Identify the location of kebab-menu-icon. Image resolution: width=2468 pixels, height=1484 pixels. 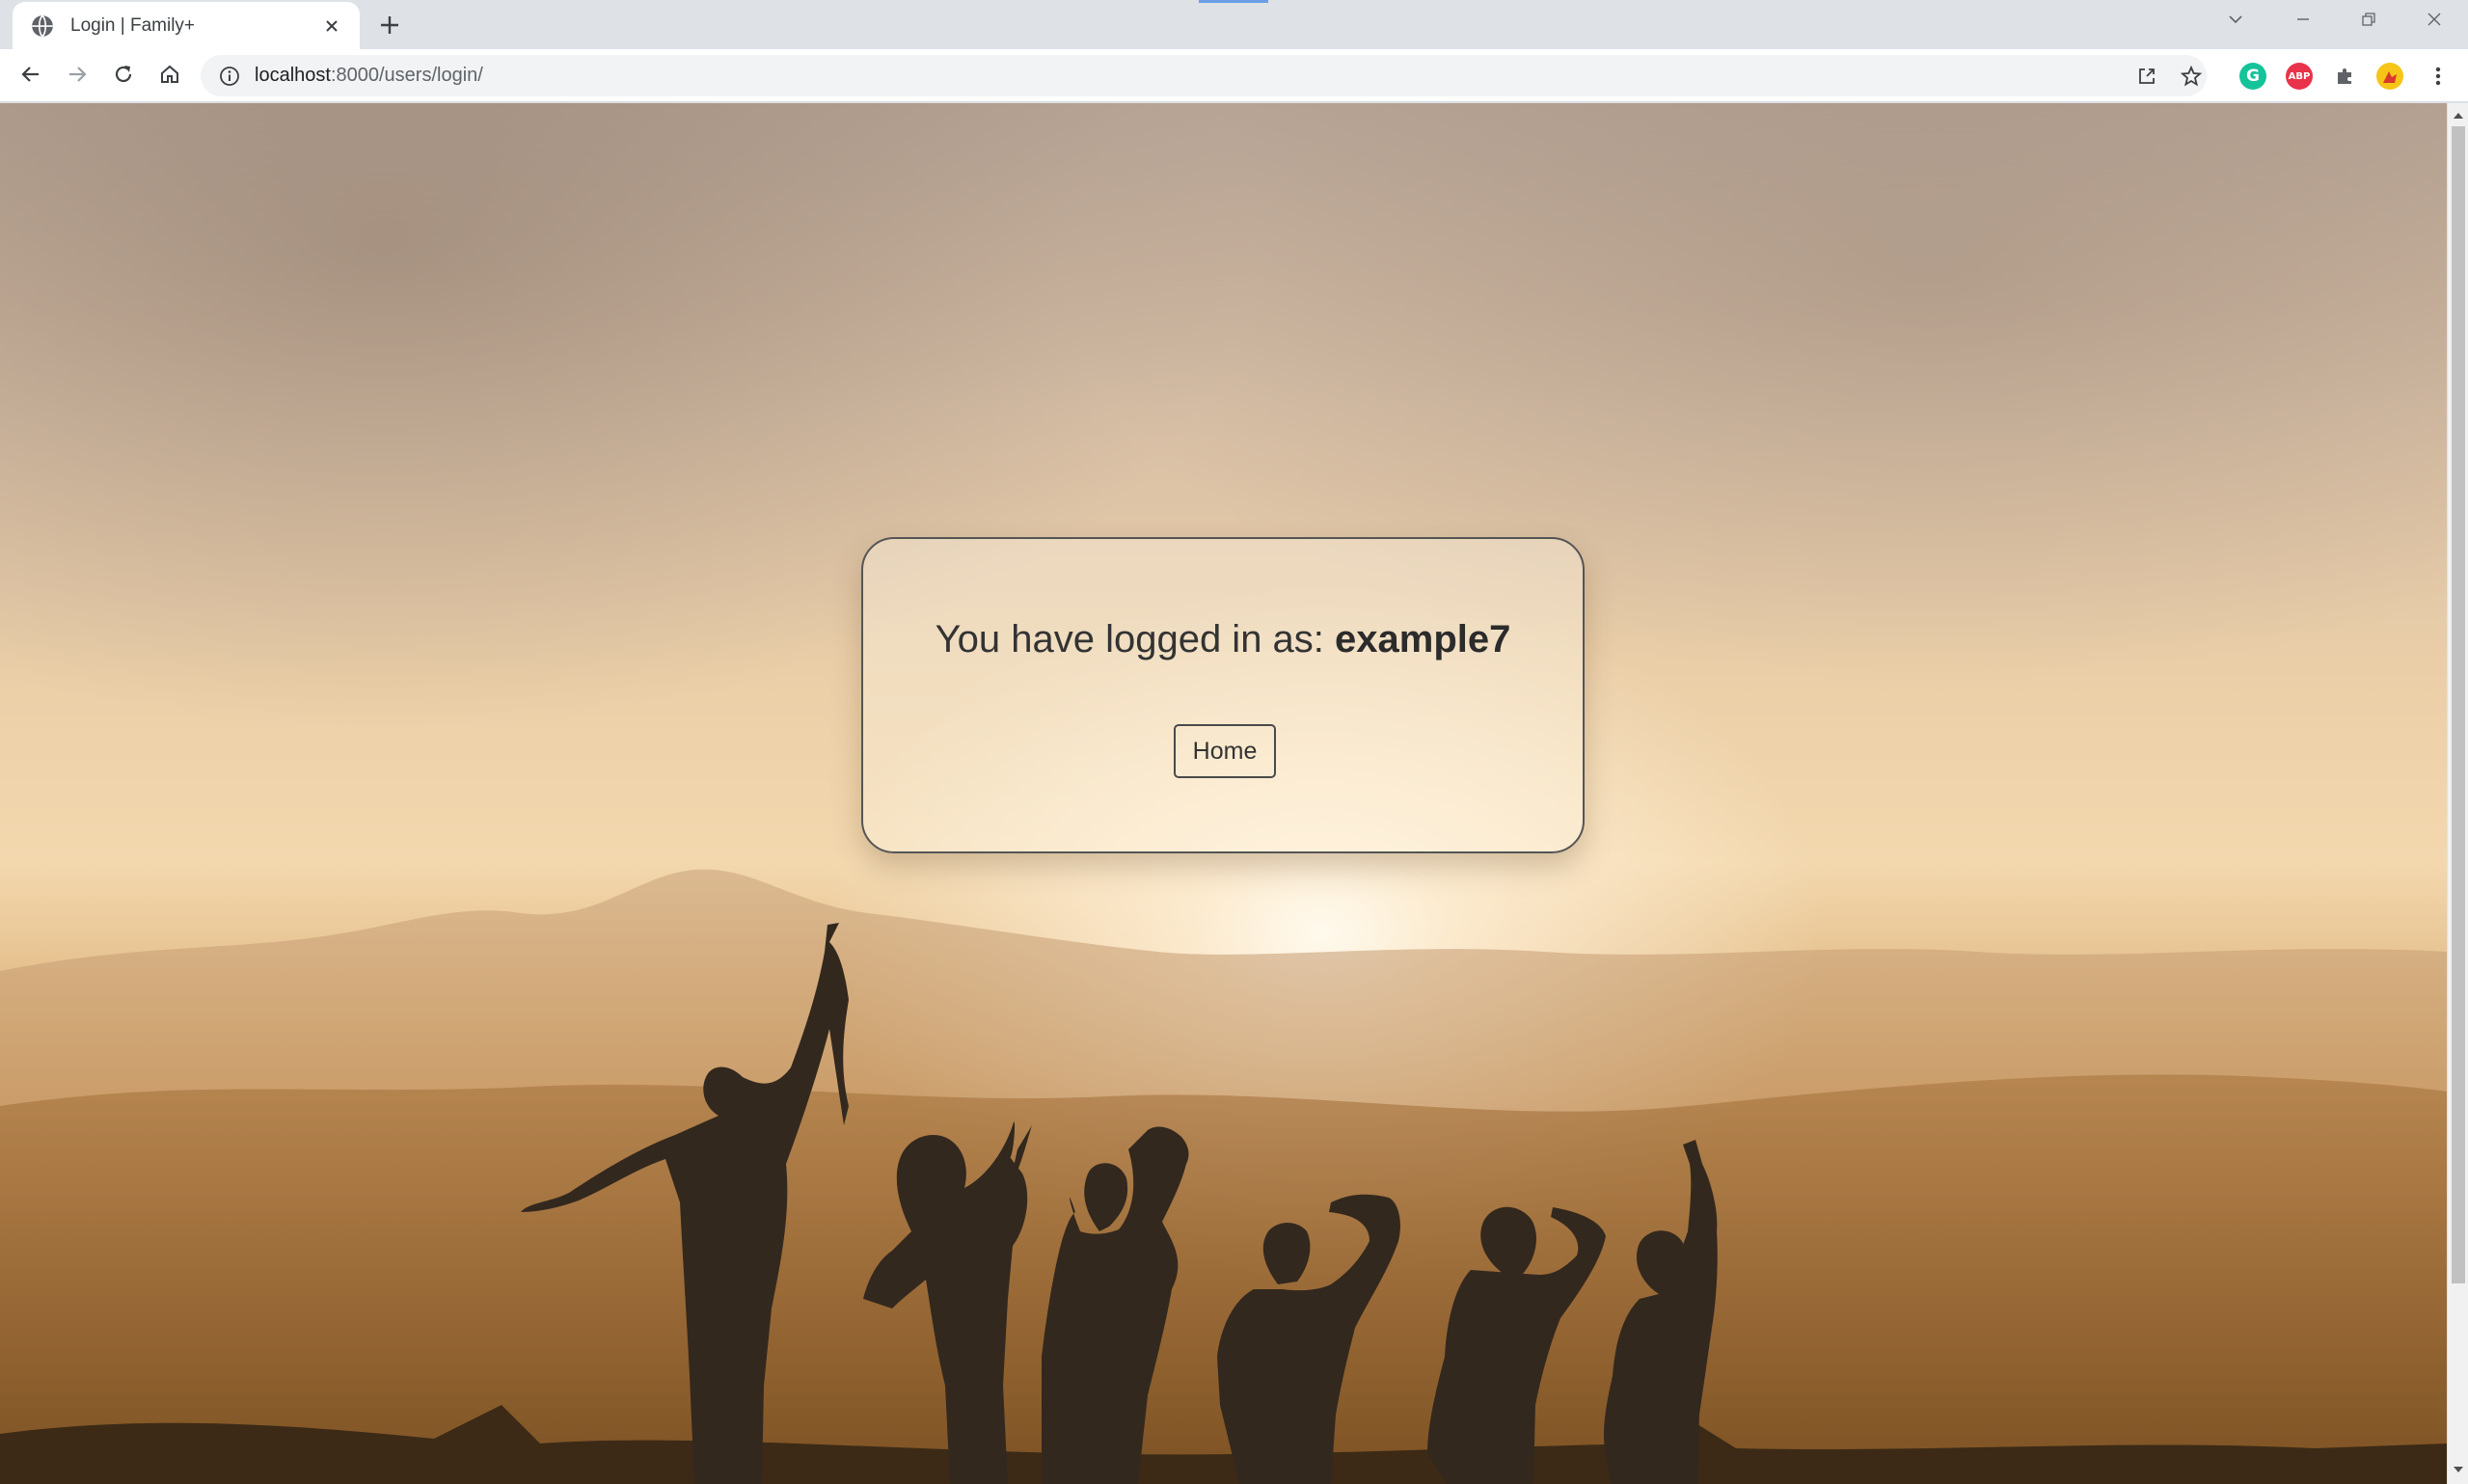
(2438, 76).